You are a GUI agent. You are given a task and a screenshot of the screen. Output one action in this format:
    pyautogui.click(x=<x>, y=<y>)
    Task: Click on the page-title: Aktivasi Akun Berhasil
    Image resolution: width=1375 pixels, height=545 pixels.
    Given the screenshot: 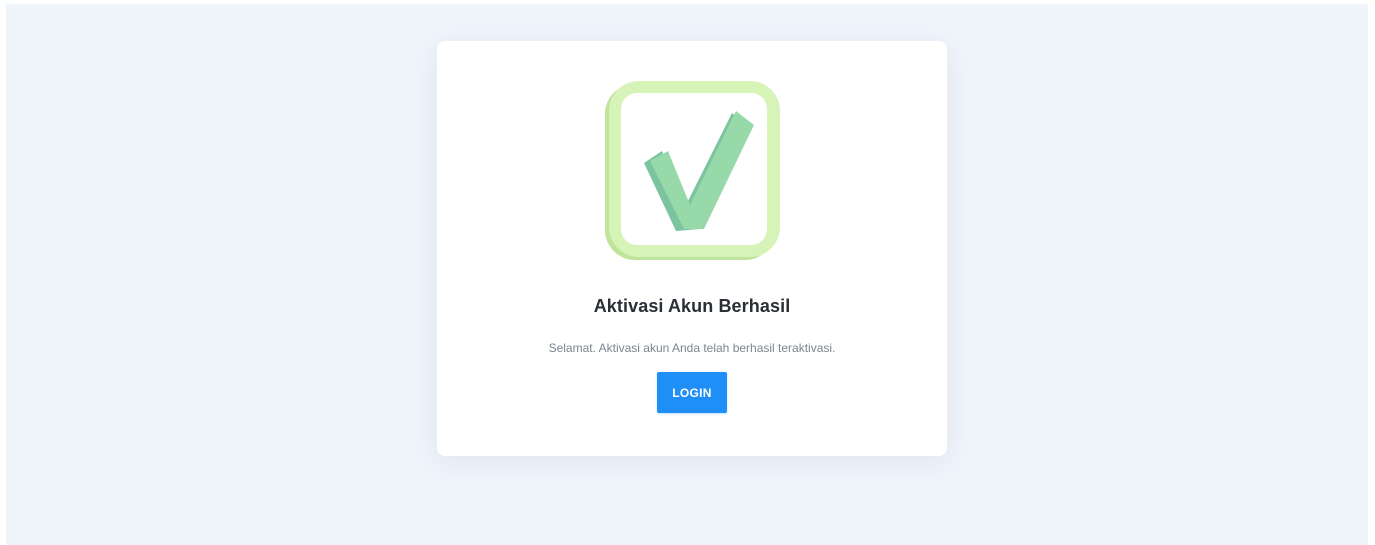 What is the action you would take?
    pyautogui.click(x=692, y=306)
    